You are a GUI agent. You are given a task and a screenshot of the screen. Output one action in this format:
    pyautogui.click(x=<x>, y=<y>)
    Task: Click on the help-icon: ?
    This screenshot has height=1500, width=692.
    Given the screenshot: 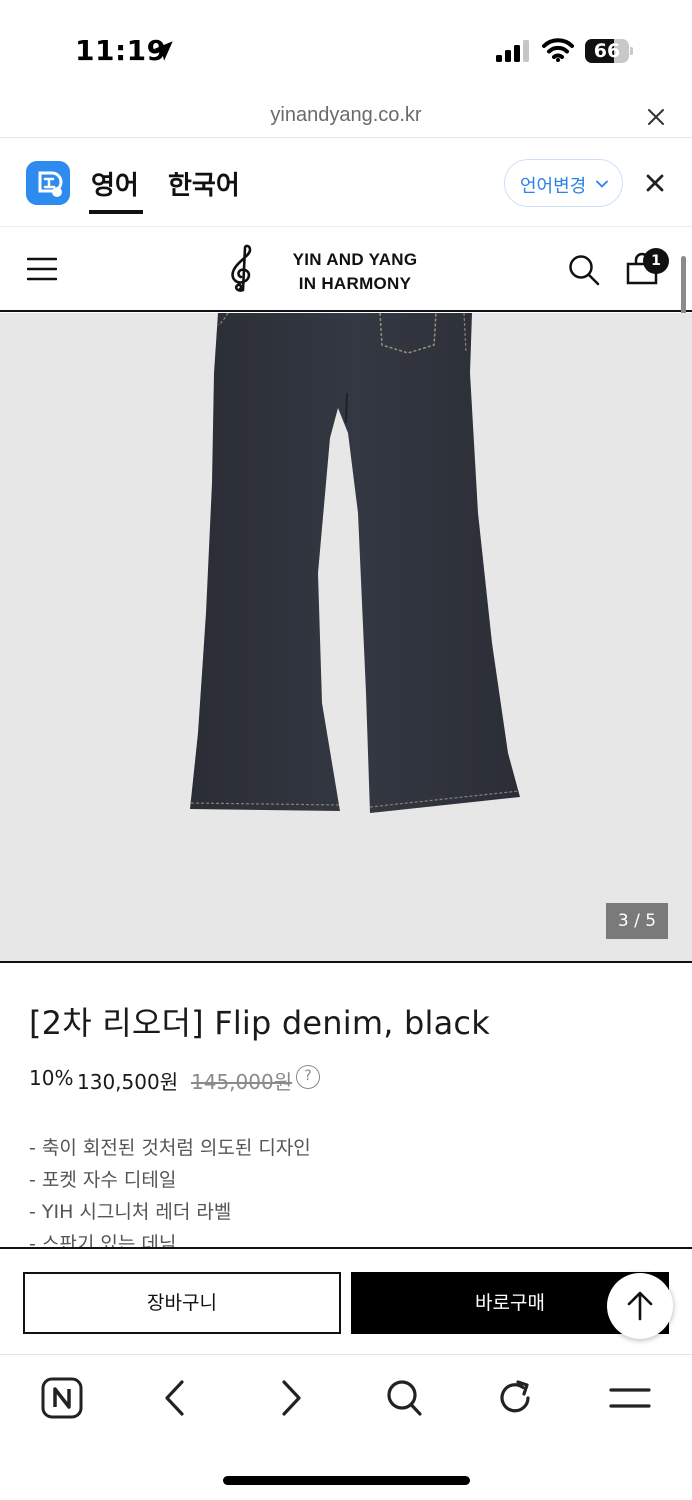 What is the action you would take?
    pyautogui.click(x=308, y=1077)
    